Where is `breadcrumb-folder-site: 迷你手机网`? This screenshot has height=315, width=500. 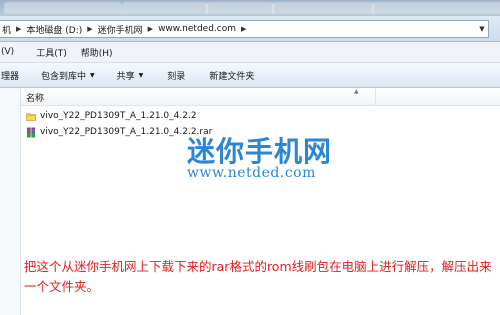
breadcrumb-folder-site: 迷你手机网 is located at coordinates (120, 29).